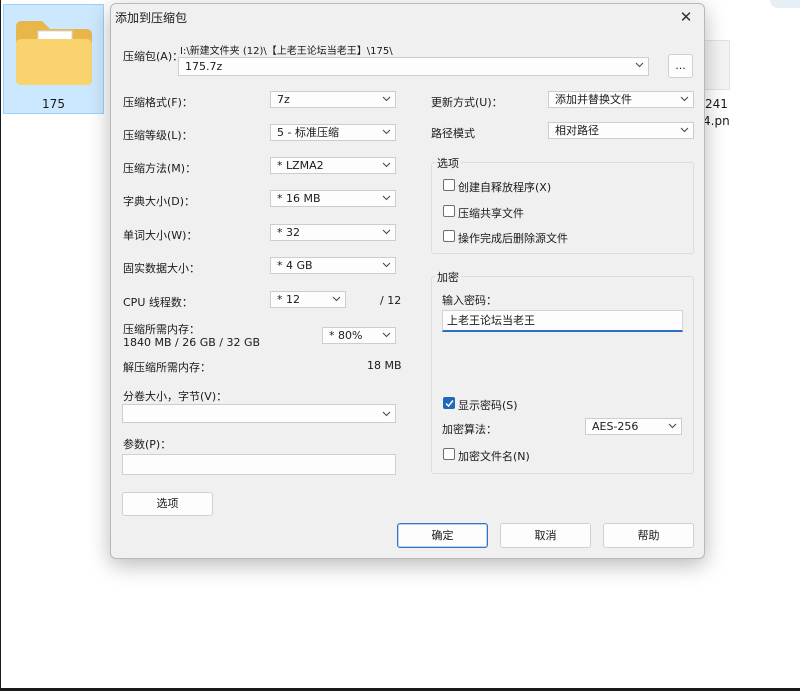  What do you see at coordinates (159, 201) in the screenshot?
I see `dict-size-label: 字典大小(D)：` at bounding box center [159, 201].